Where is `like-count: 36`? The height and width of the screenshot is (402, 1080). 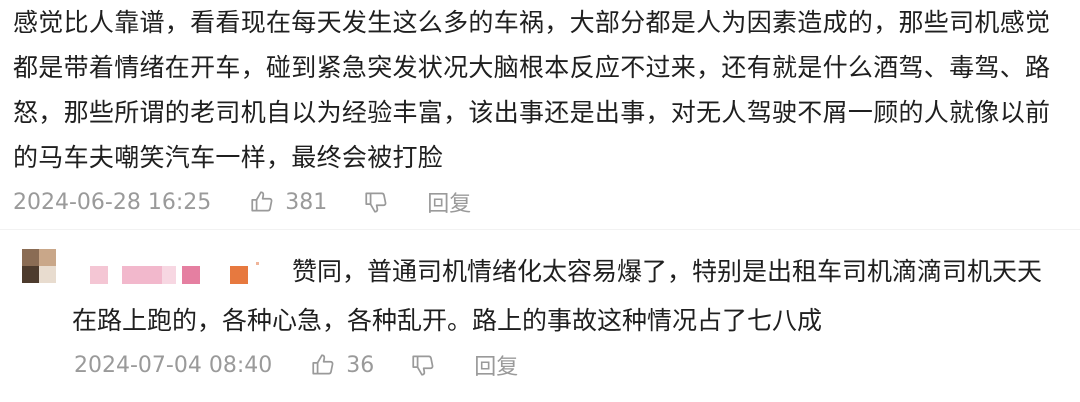 like-count: 36 is located at coordinates (360, 365).